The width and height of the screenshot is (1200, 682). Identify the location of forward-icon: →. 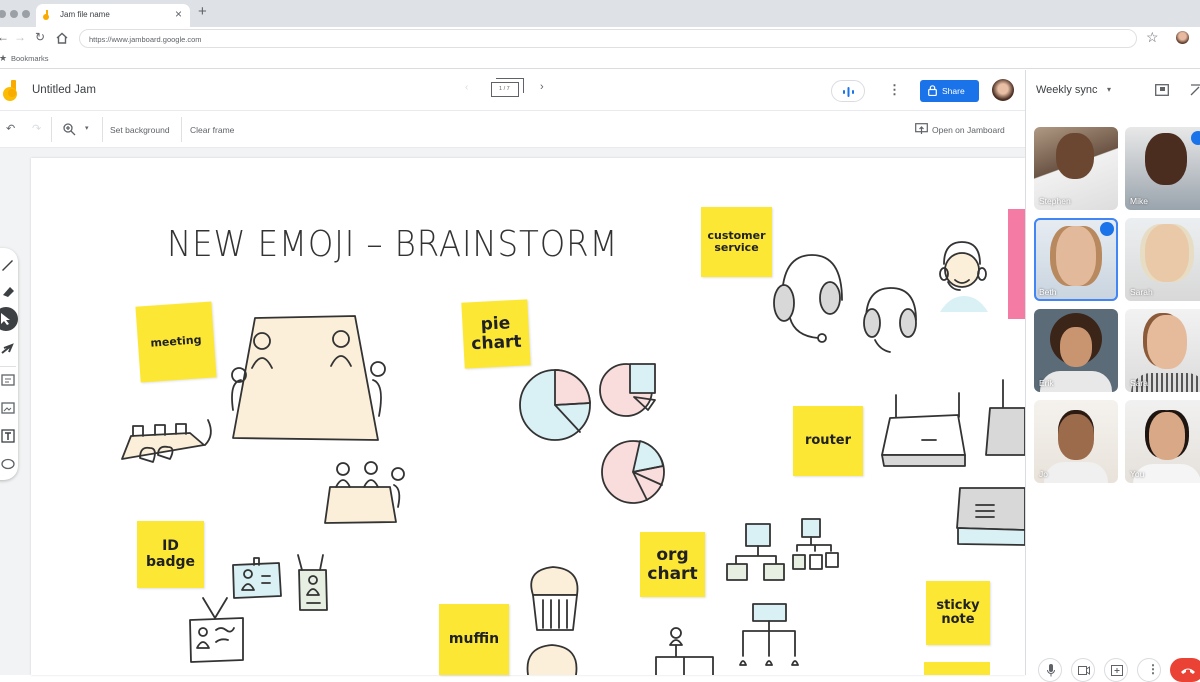
(20, 37).